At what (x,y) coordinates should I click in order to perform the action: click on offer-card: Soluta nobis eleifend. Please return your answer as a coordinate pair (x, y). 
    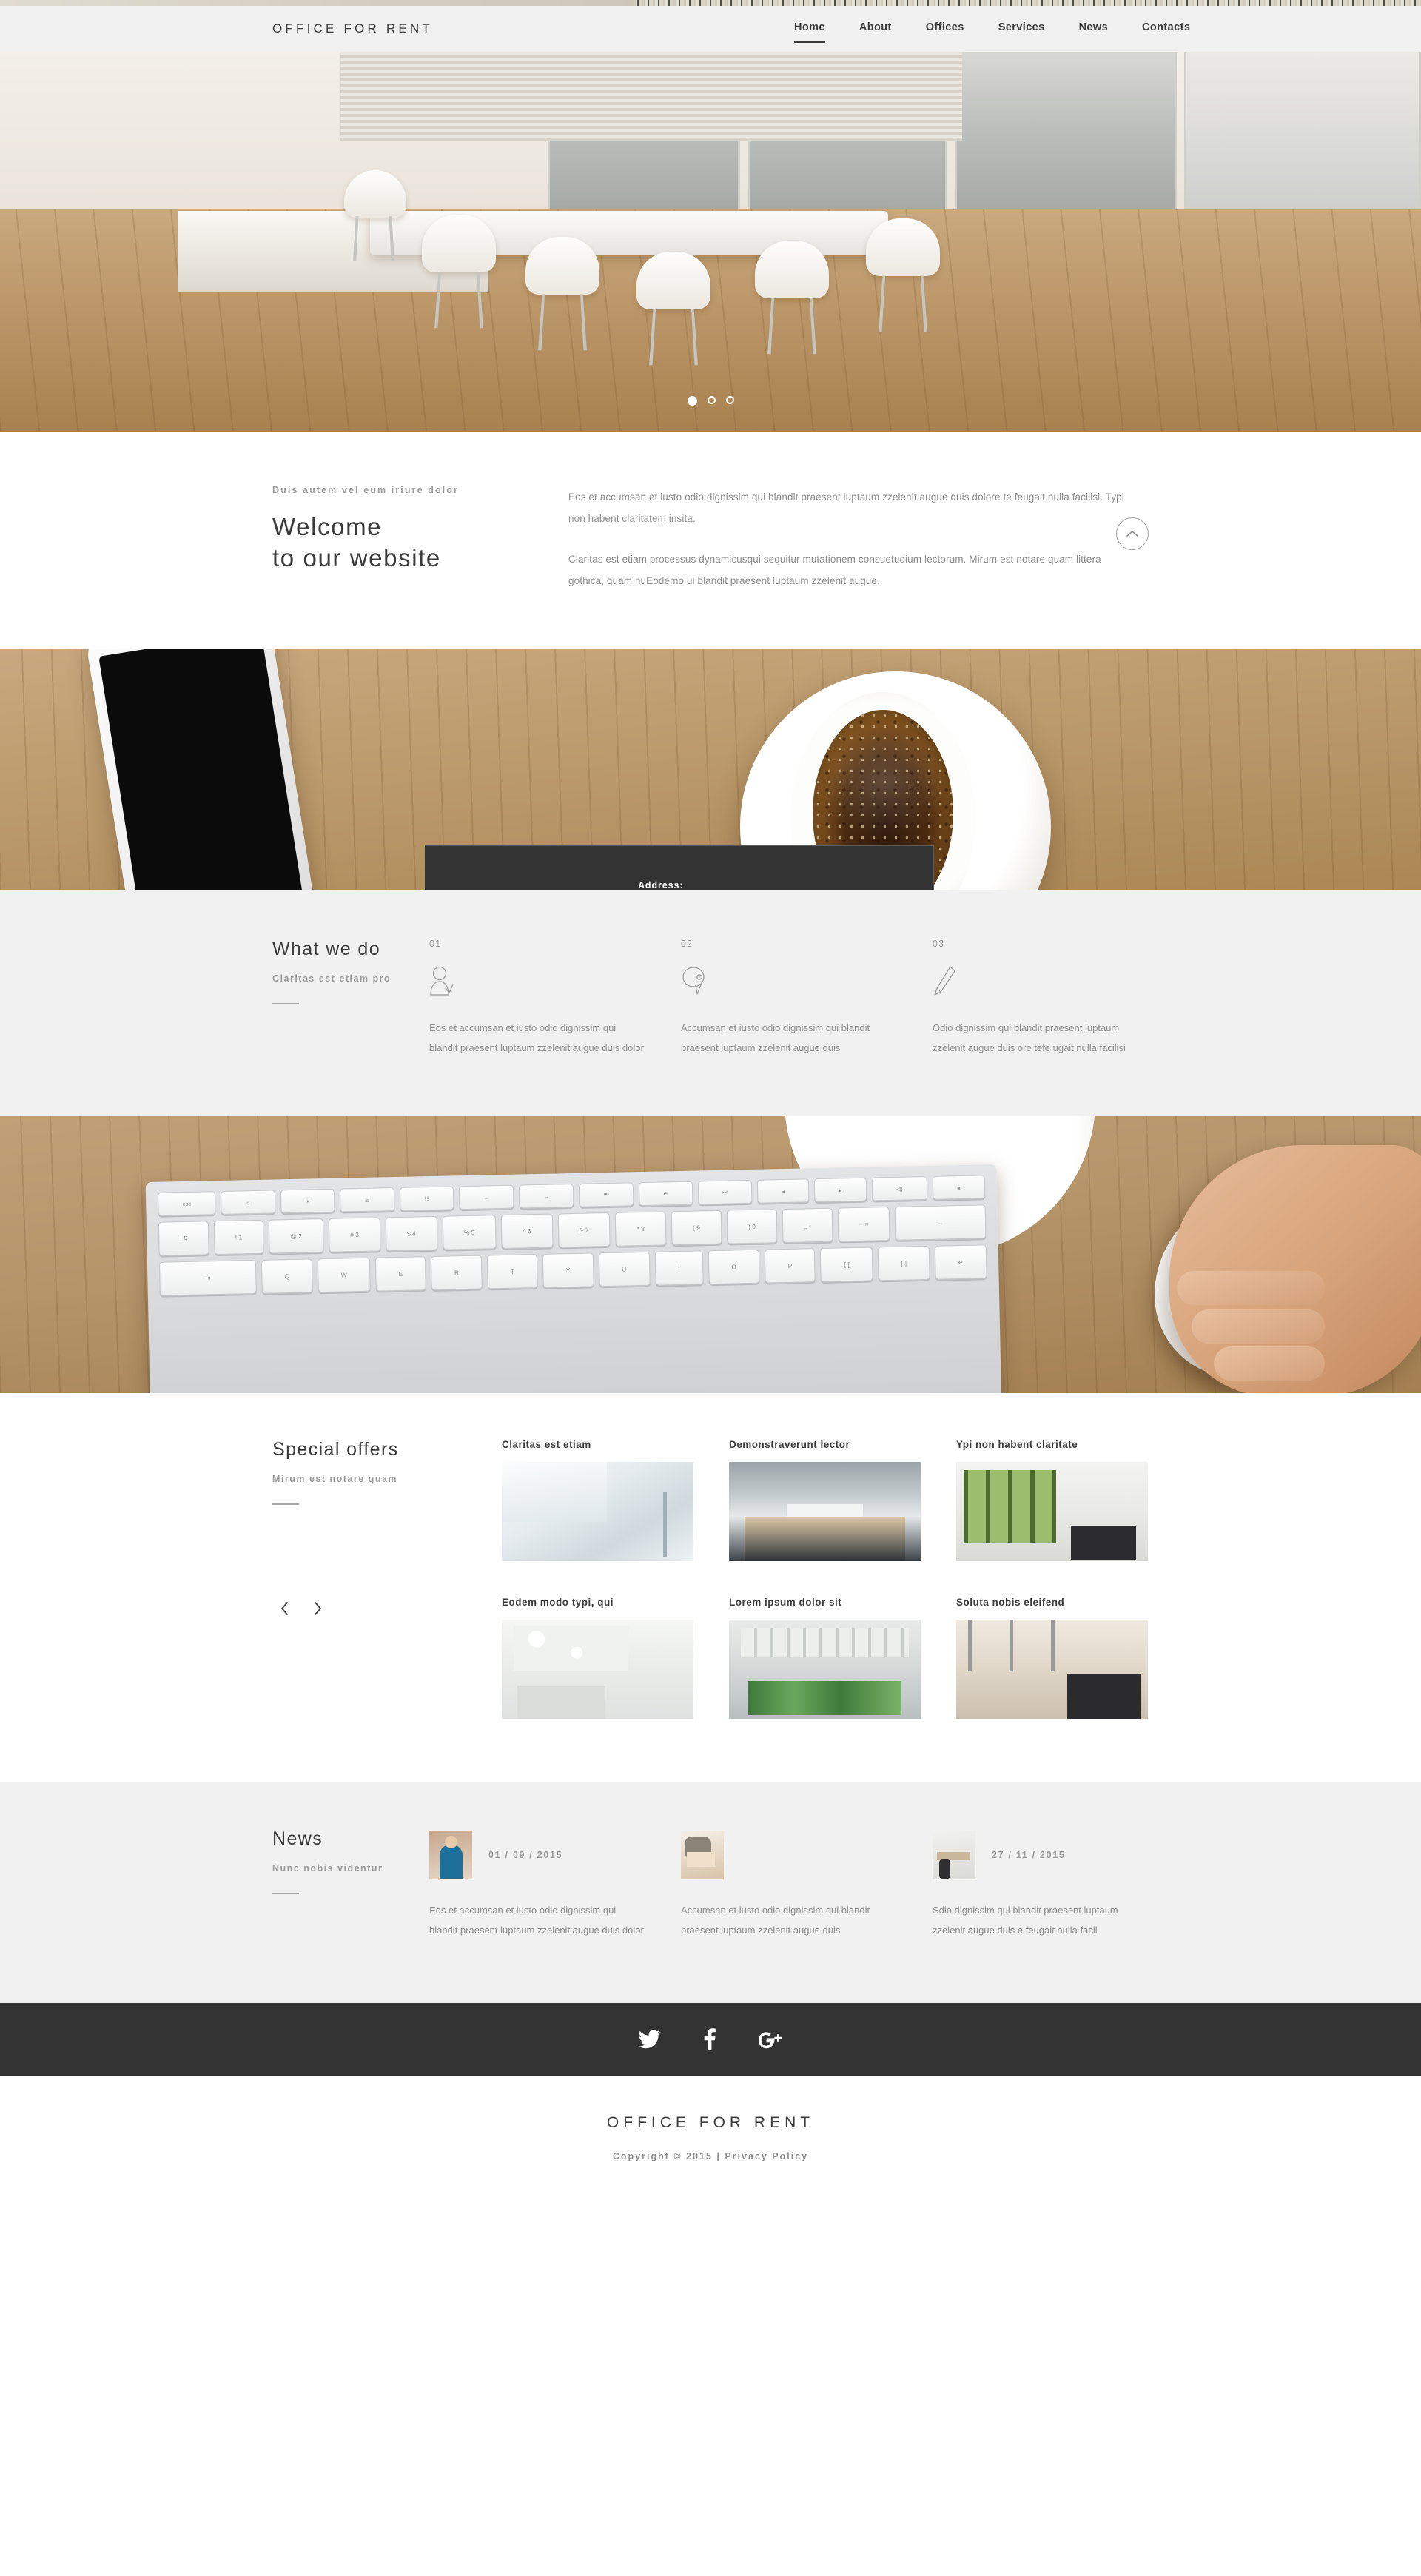
    Looking at the image, I should click on (1052, 1658).